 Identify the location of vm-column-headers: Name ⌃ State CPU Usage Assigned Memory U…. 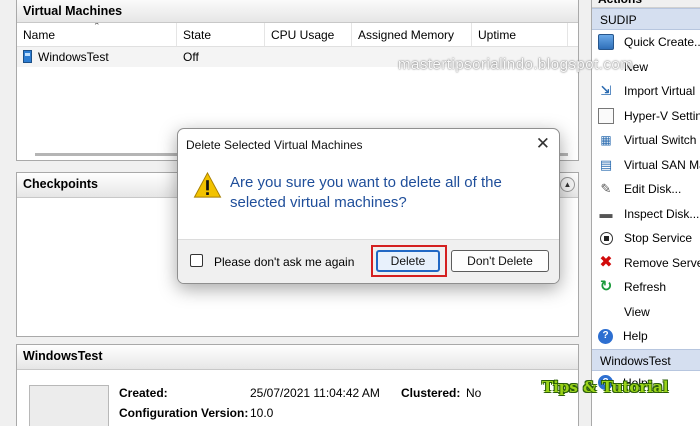
(297, 35).